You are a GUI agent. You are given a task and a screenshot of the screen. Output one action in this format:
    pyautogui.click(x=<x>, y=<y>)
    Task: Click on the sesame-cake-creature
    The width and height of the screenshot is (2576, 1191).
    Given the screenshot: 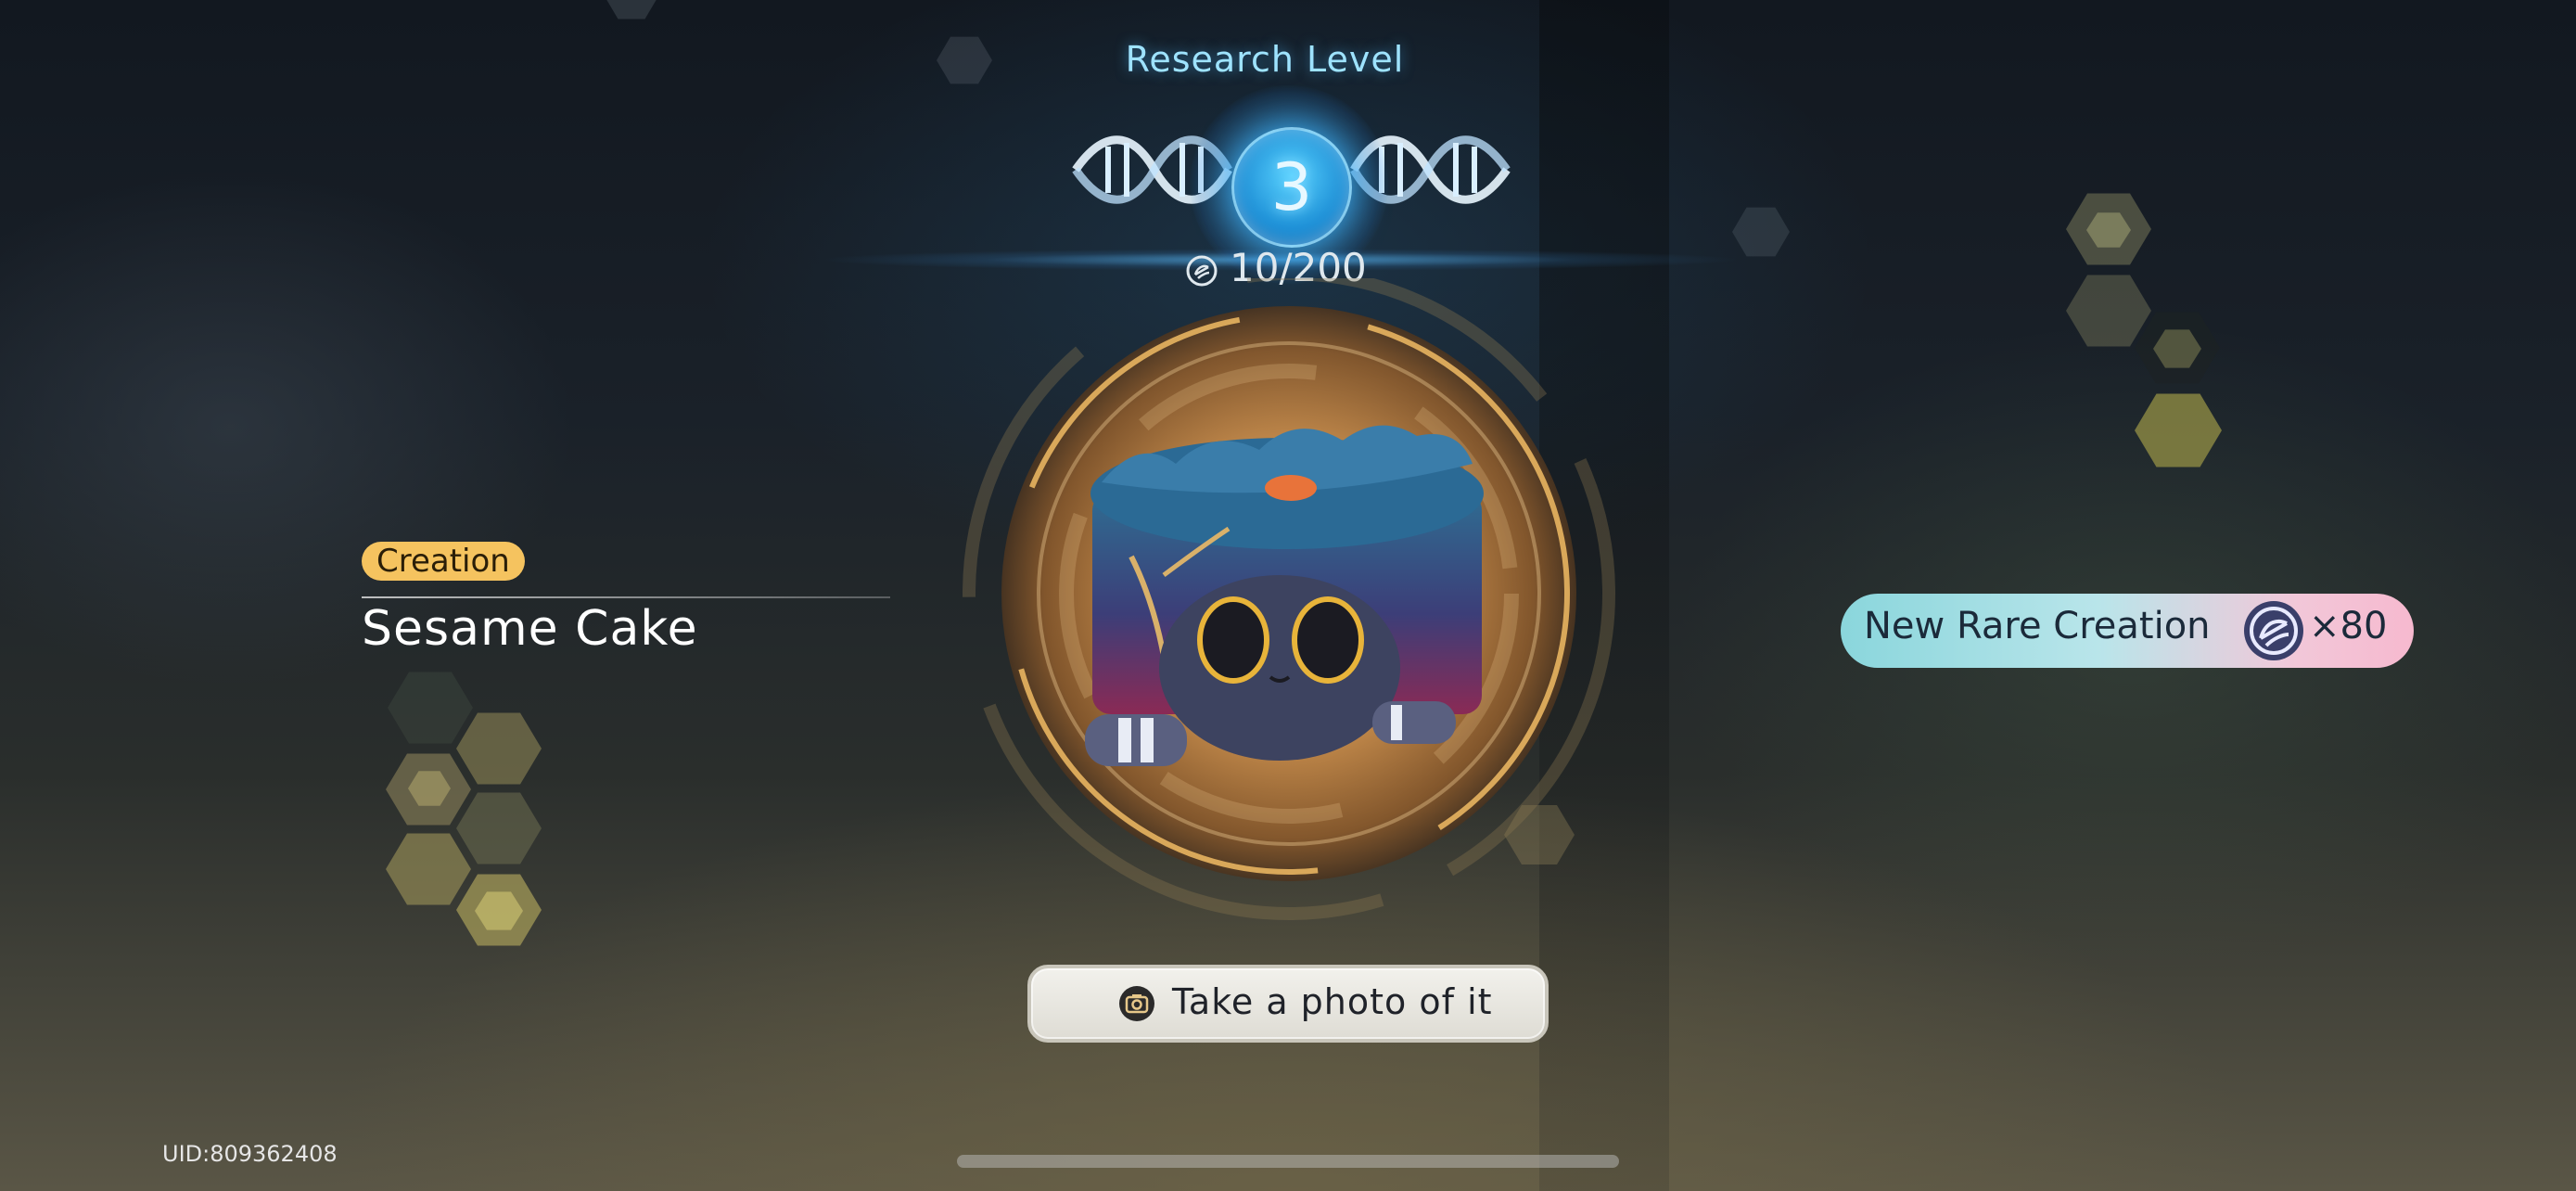 What is the action you would take?
    pyautogui.click(x=1284, y=595)
    